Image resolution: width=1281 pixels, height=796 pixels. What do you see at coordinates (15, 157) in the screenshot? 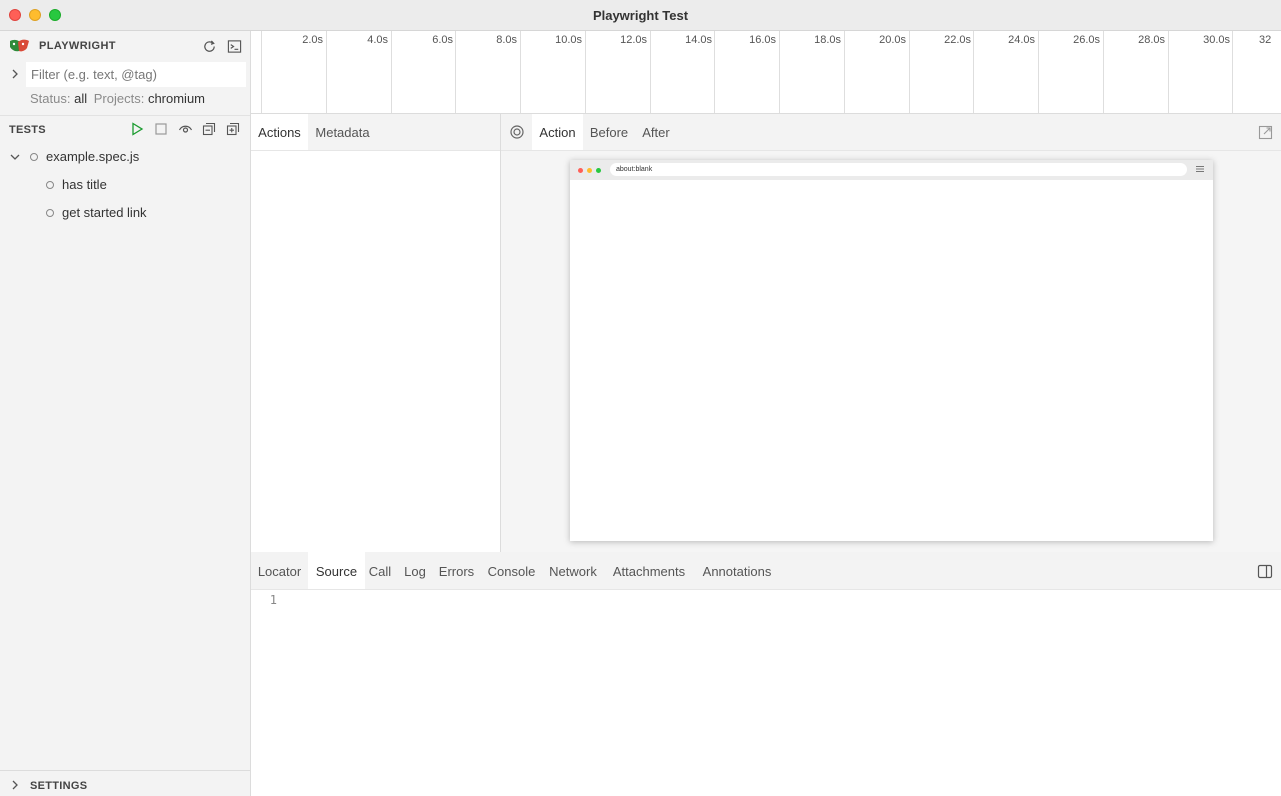
I see `chevron-down-icon` at bounding box center [15, 157].